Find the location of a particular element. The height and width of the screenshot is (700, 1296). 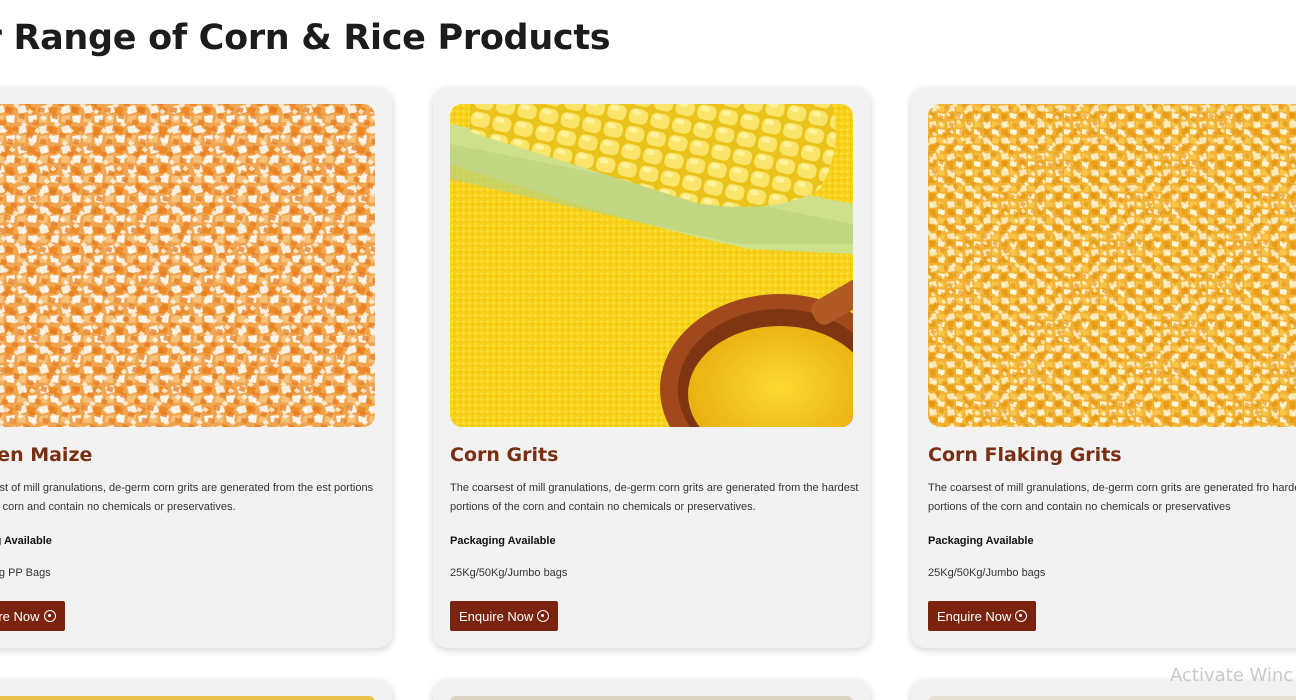

enquire-now-button: quire Now is located at coordinates (32, 616).